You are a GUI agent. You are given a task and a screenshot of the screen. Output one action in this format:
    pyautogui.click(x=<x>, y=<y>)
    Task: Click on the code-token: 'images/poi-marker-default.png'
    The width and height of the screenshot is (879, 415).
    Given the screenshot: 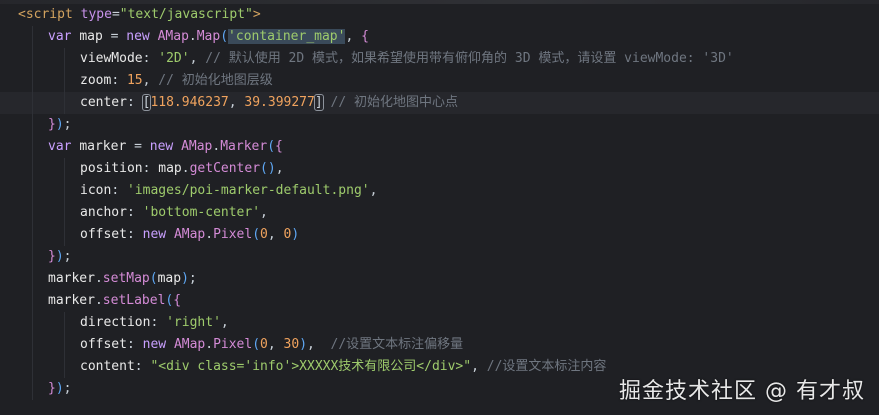 What is the action you would take?
    pyautogui.click(x=248, y=190)
    